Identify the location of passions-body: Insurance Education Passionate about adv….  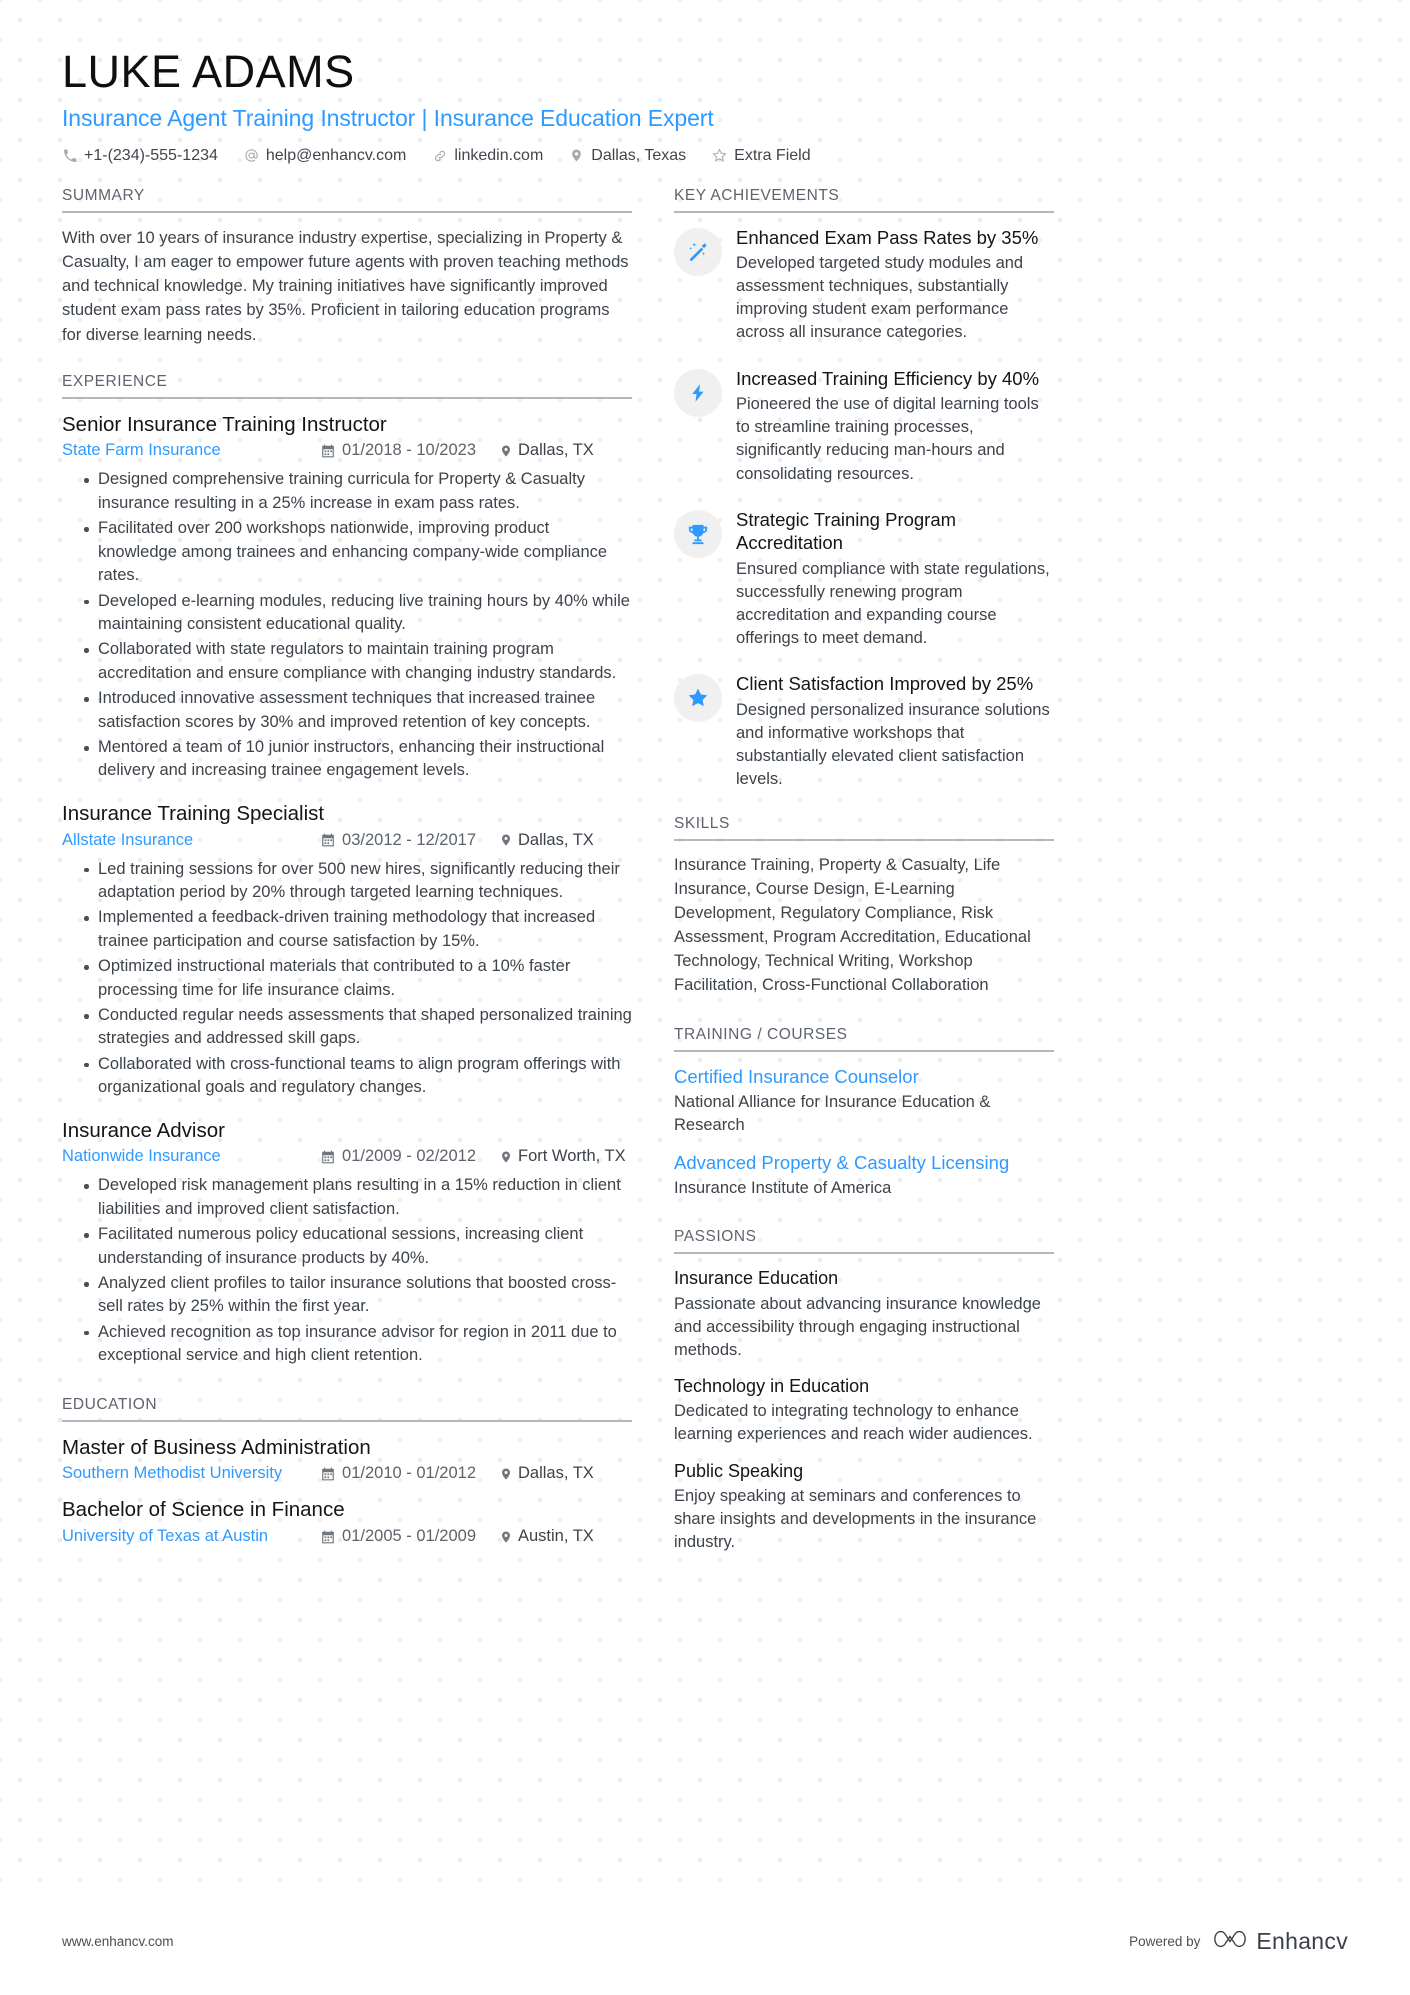
(864, 1404).